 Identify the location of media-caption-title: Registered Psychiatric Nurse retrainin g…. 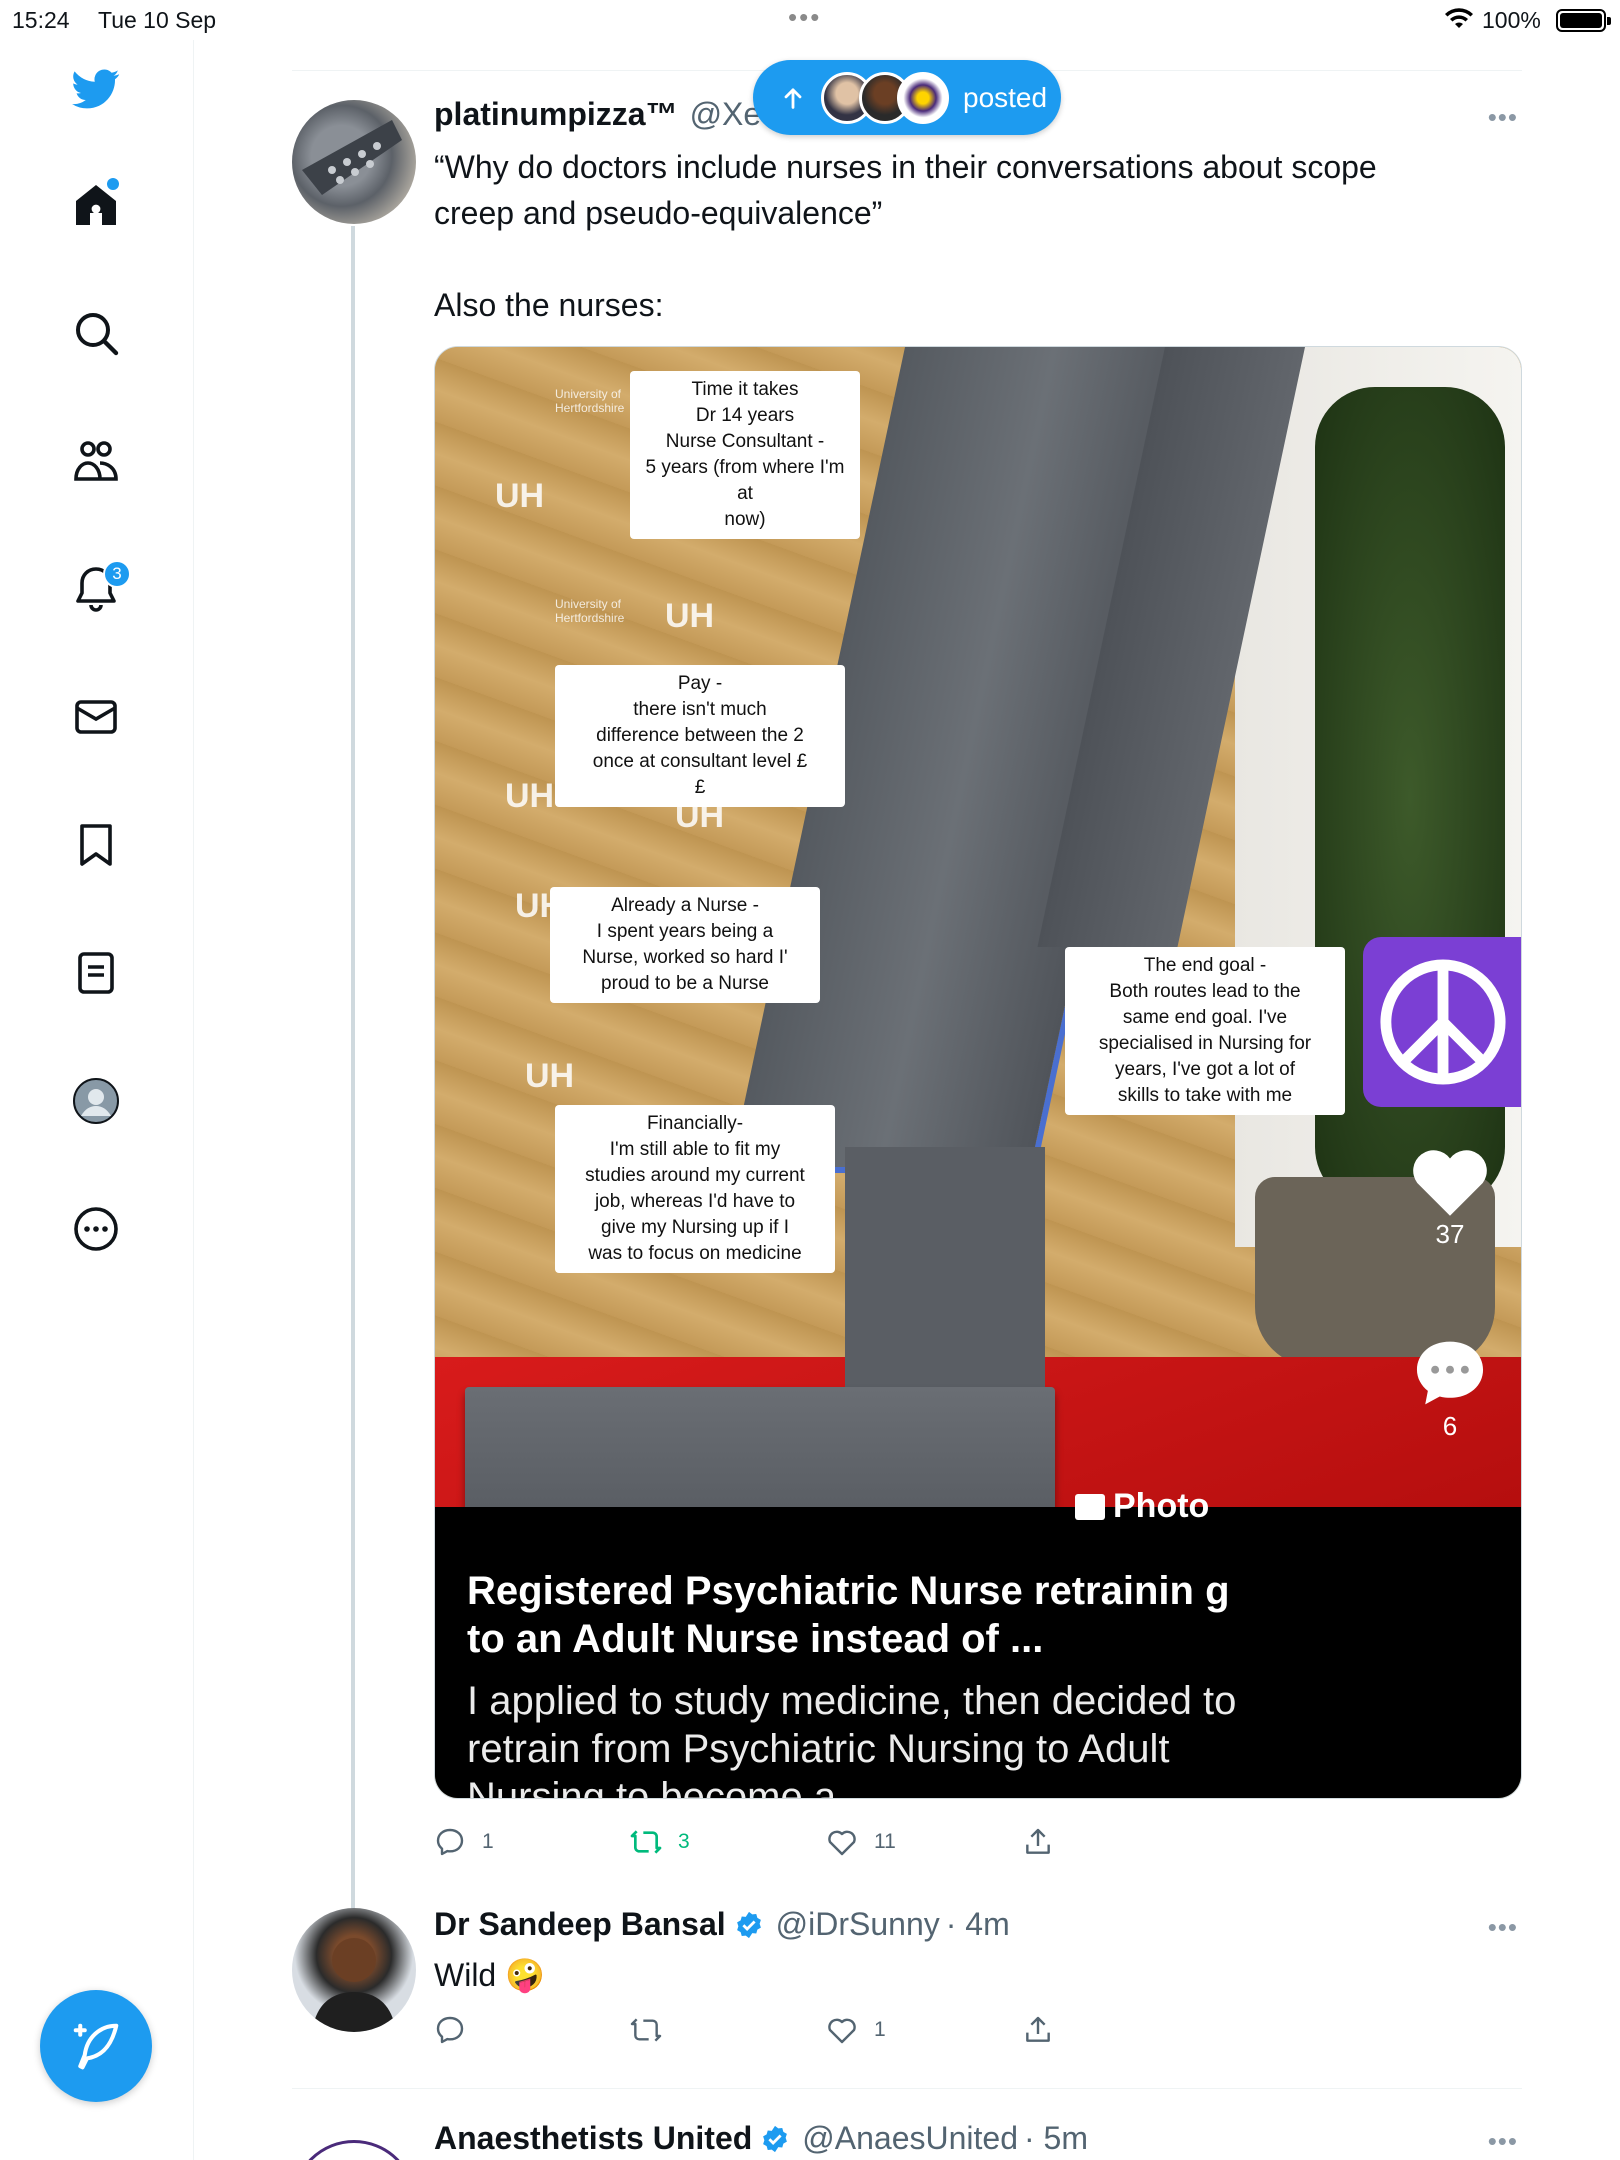
(848, 1615).